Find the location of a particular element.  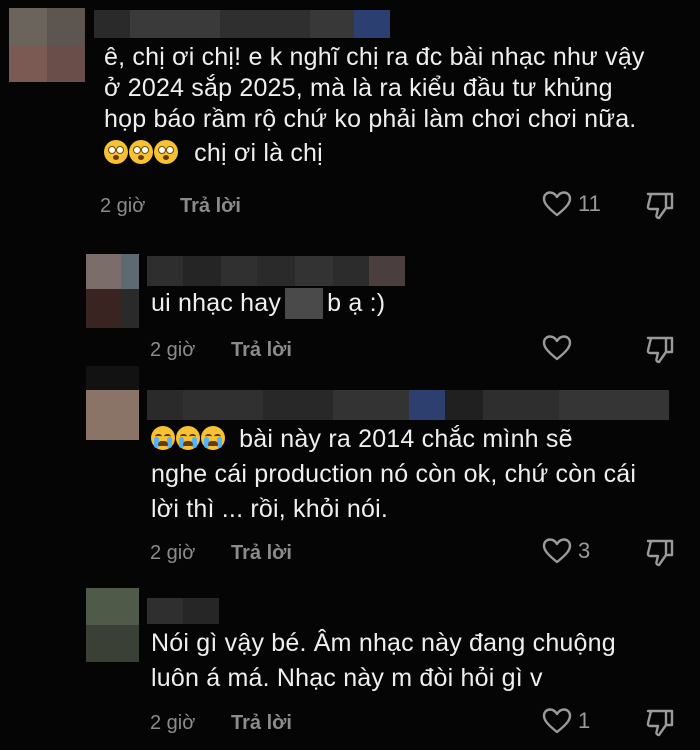

comment-line: chị ơi là chị is located at coordinates (258, 153).